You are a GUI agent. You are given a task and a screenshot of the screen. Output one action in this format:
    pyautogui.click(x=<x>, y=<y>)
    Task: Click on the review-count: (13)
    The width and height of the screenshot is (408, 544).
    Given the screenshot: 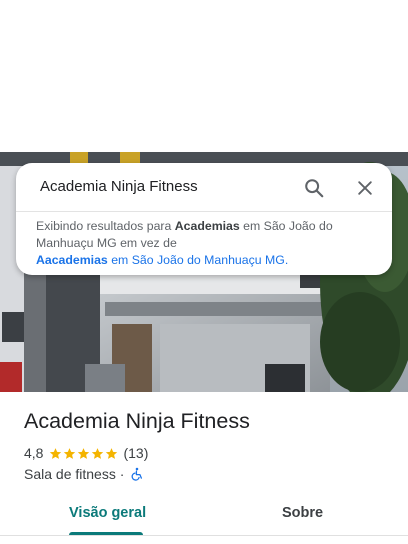 What is the action you would take?
    pyautogui.click(x=136, y=453)
    